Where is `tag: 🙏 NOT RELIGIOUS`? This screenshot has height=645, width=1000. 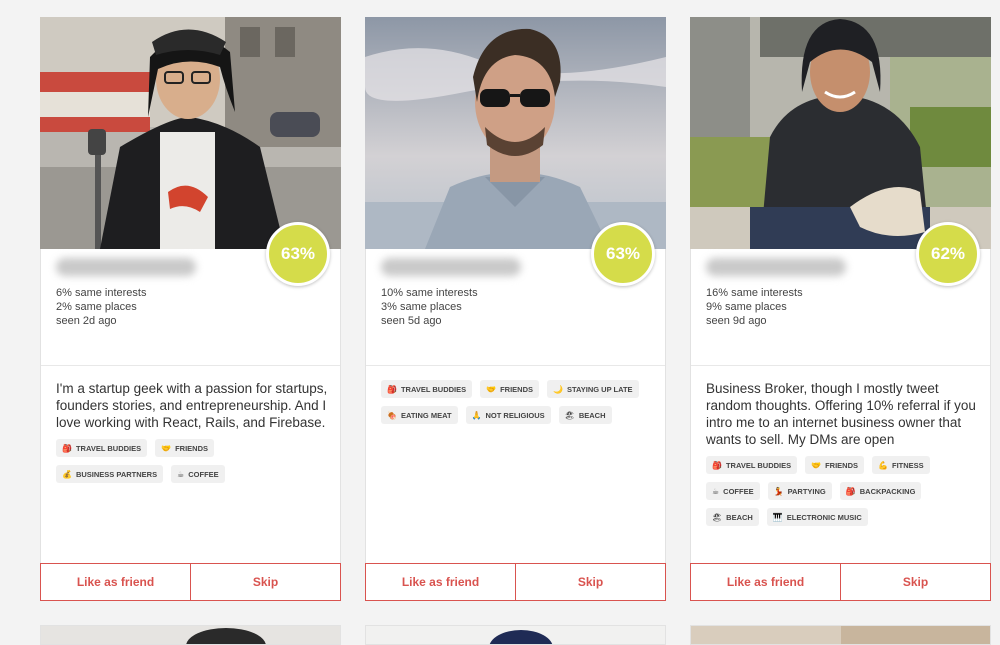
tag: 🙏 NOT RELIGIOUS is located at coordinates (508, 415).